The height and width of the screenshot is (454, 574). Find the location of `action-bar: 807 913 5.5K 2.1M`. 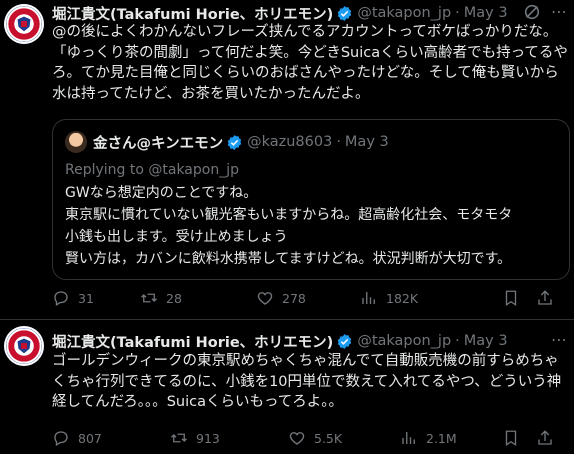

action-bar: 807 913 5.5K 2.1M is located at coordinates (311, 438).